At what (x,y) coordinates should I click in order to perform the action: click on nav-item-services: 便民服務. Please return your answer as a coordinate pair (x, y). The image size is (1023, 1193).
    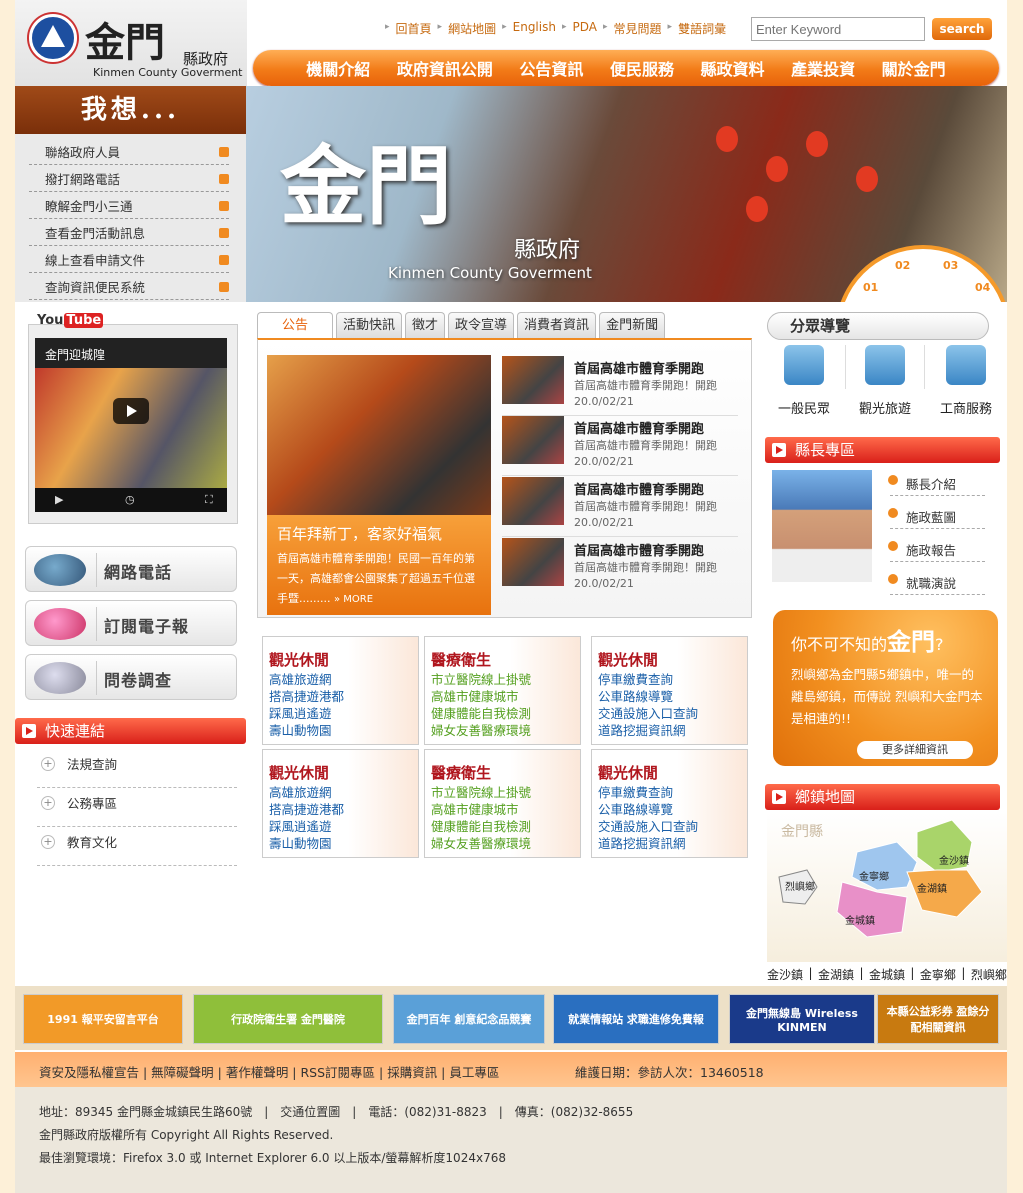
    Looking at the image, I should click on (642, 68).